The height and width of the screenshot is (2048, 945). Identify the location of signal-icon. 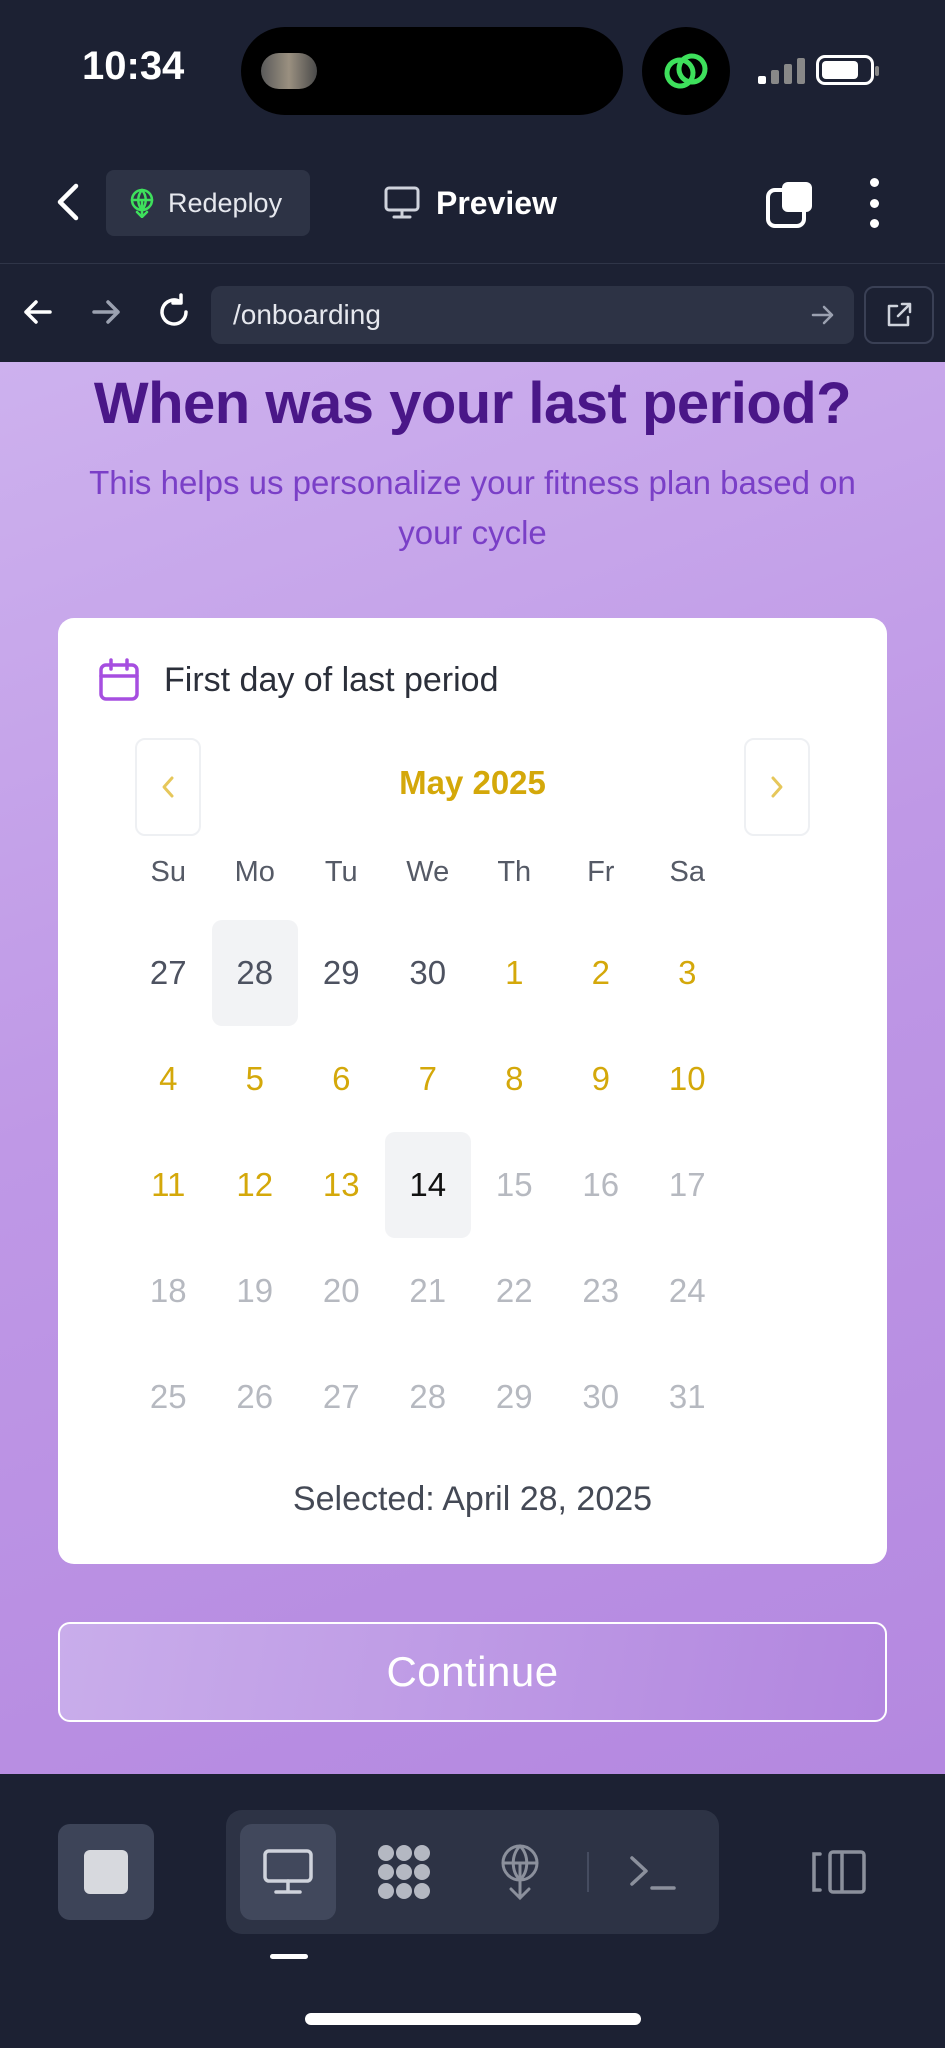
(781, 70).